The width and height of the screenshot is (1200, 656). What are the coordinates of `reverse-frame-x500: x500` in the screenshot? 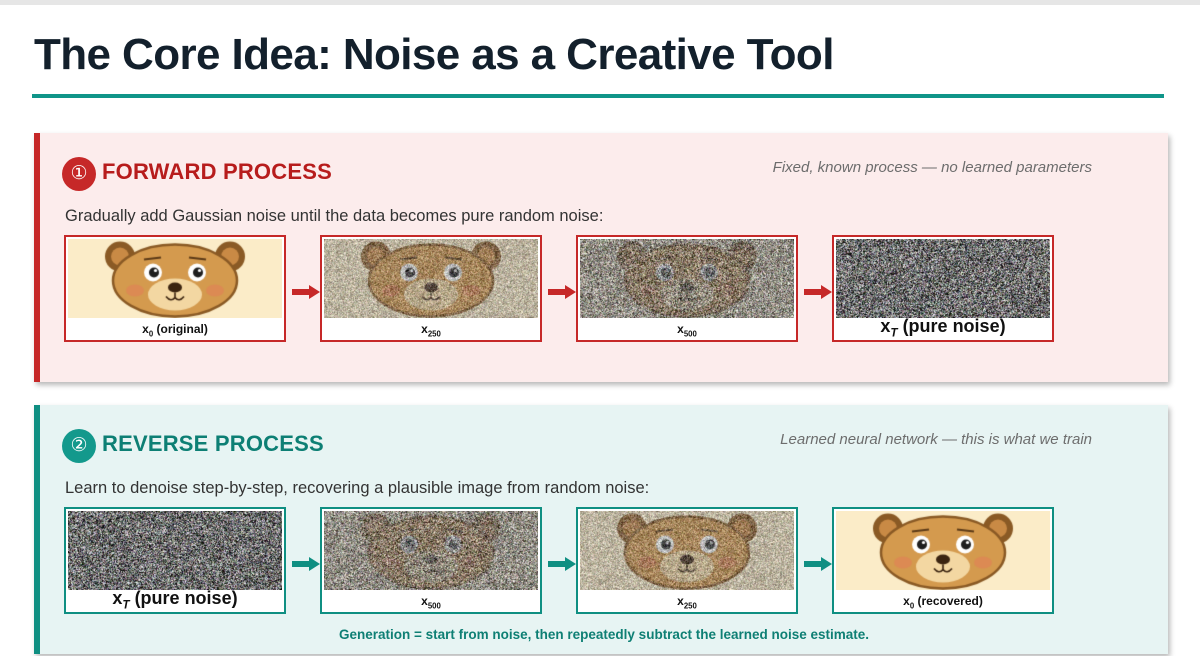 It's located at (431, 560).